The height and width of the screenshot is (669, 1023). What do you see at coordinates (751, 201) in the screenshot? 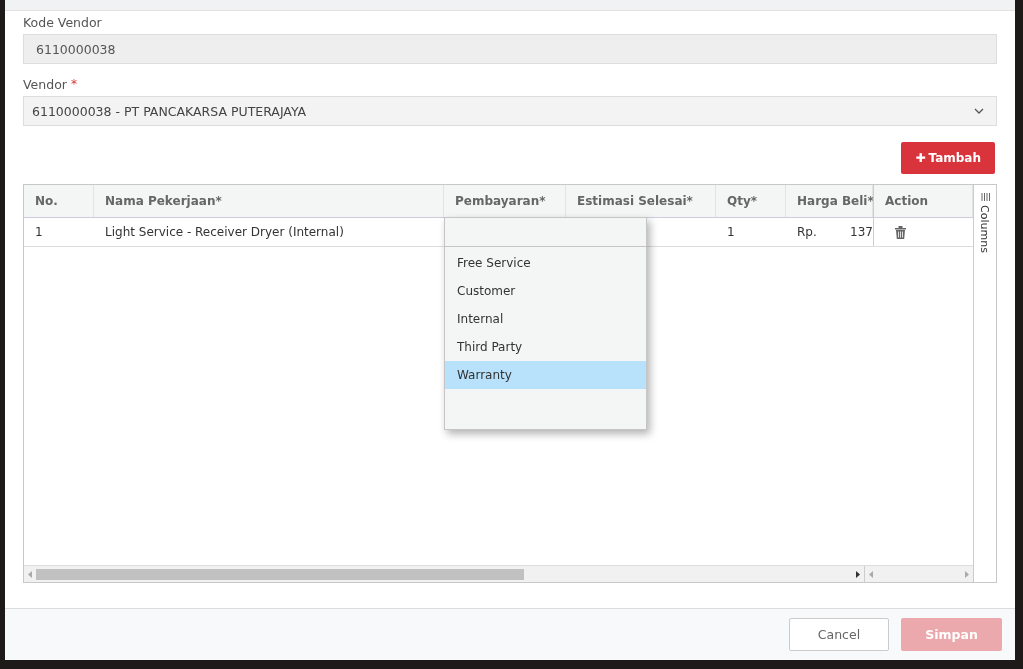
I see `column-header: Qty*` at bounding box center [751, 201].